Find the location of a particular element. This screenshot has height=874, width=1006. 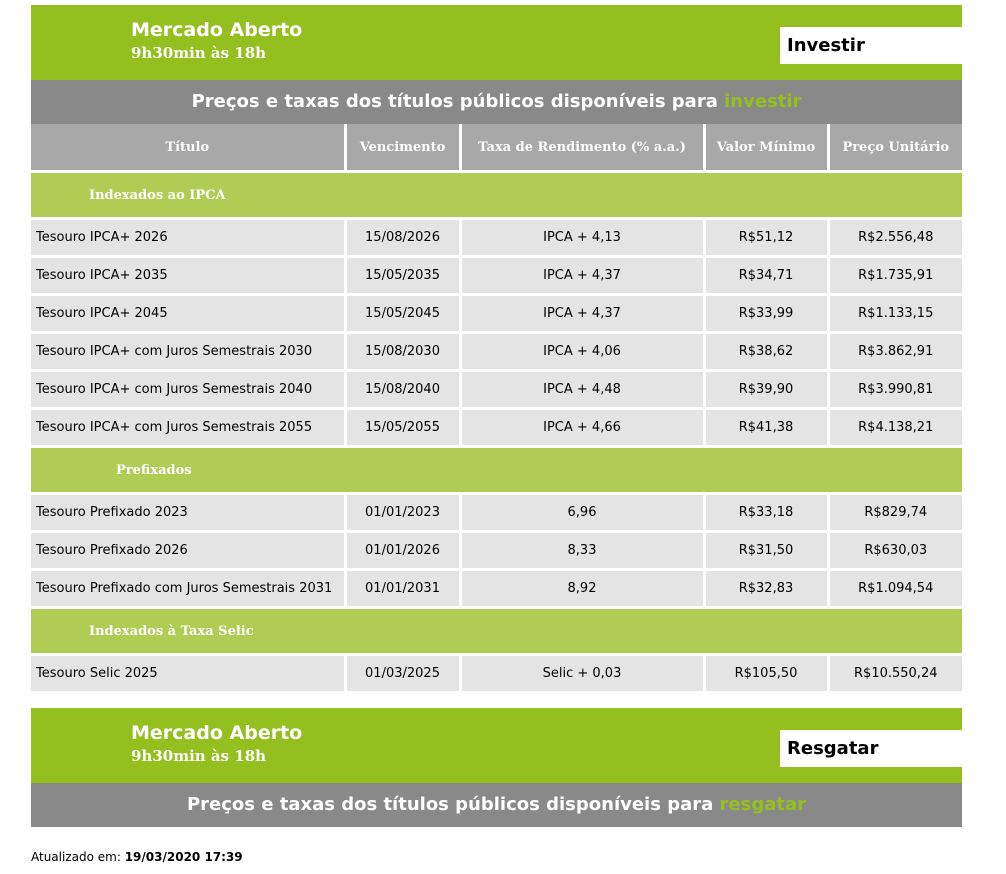

cell-min-value: R$39,90 is located at coordinates (765, 389).